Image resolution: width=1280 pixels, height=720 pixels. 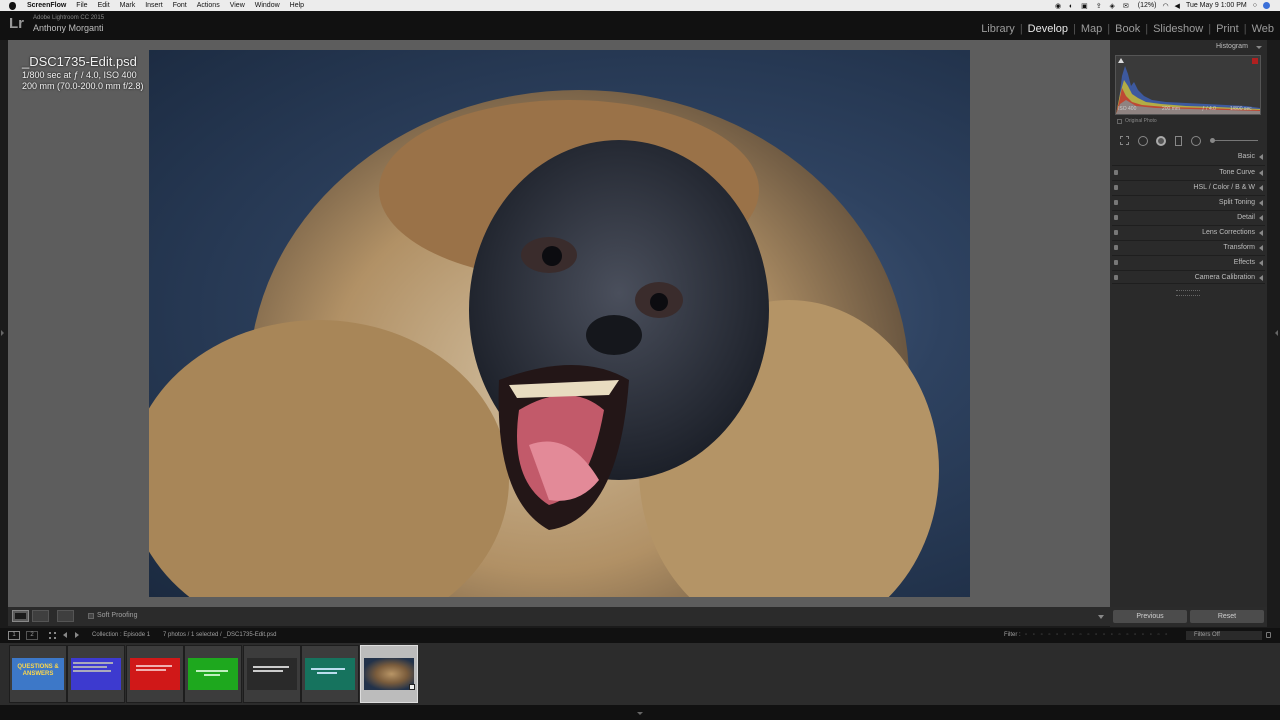 I want to click on rating-filter-icons: ▫ ▫ ▫ ▫ ▫ ▫ ▫ ▫ ▫ ▫ ▫ ▫ ▫ ▫ ▫ ▫ ▫ ▫ ▫, so click(x=1097, y=635).